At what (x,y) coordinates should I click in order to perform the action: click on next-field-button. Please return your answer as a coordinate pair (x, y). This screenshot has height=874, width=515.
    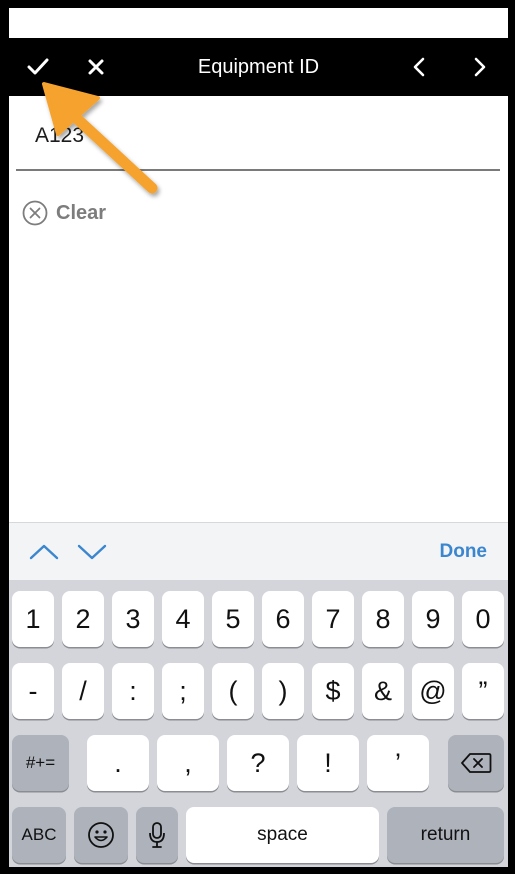
    Looking at the image, I should click on (480, 67).